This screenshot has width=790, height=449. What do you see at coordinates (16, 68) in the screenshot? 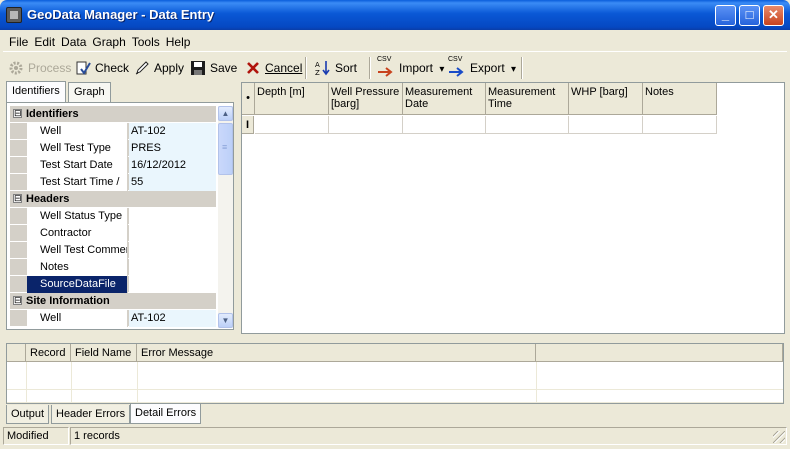
I see `gear-icon` at bounding box center [16, 68].